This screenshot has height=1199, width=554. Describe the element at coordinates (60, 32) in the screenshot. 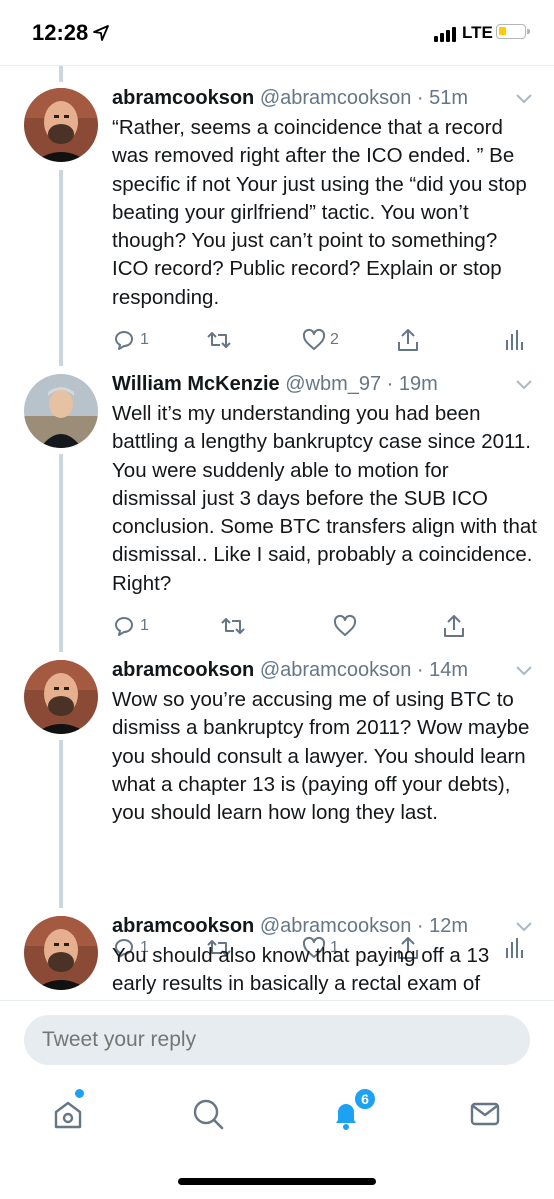

I see `status-time: 12:28` at that location.